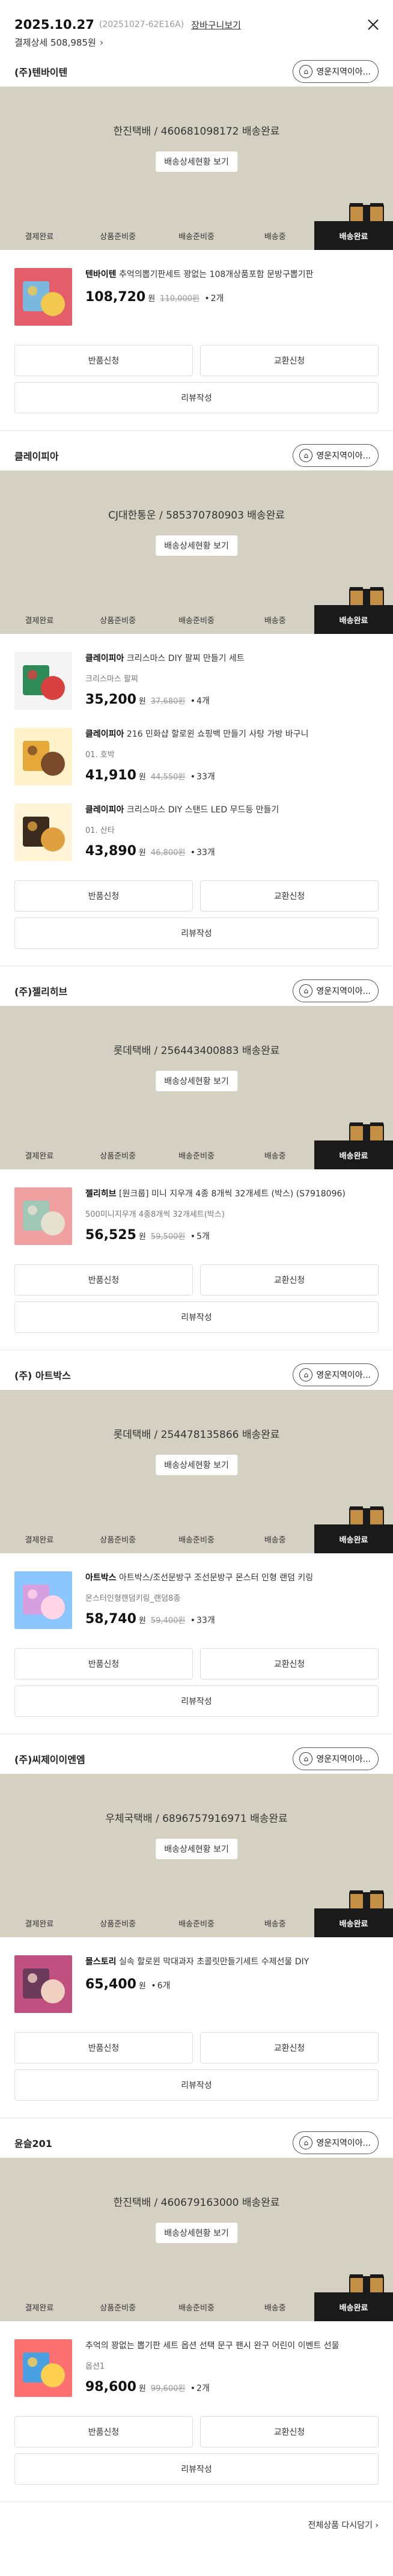  What do you see at coordinates (216, 25) in the screenshot?
I see `view-cart-link: 장바구니보기` at bounding box center [216, 25].